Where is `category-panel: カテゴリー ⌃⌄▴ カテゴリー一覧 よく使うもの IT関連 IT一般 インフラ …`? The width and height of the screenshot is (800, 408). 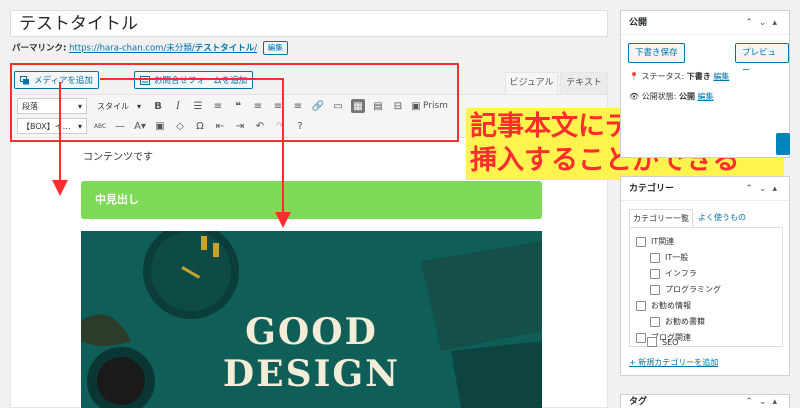 category-panel: カテゴリー ⌃⌄▴ カテゴリー一覧 よく使うもの IT関連 IT一般 インフラ … is located at coordinates (705, 276).